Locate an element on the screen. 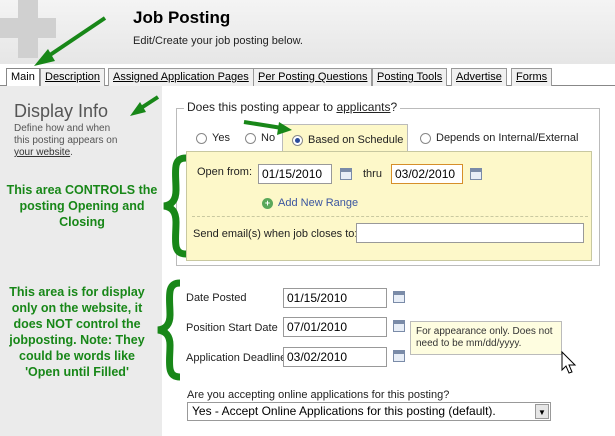  your-website-link: your website is located at coordinates (42, 152).